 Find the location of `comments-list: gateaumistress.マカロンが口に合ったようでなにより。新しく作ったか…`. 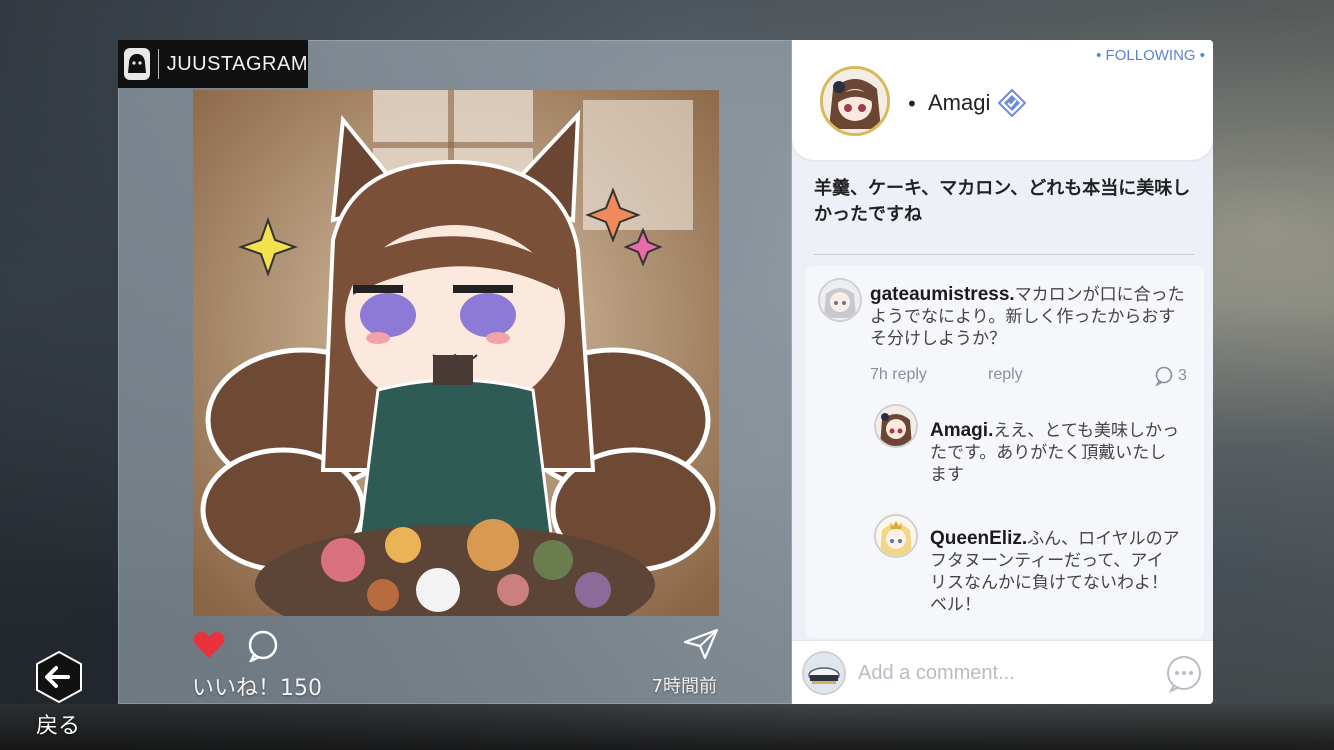

comments-list: gateaumistress.マカロンが口に合ったようでなにより。新しく作ったか… is located at coordinates (1005, 452).